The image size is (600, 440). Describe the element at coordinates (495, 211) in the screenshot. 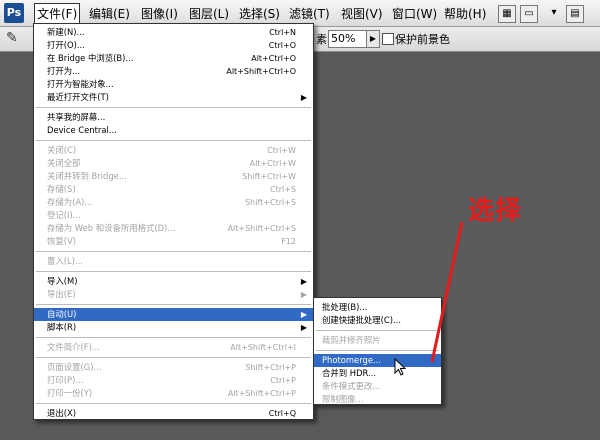

I see `annotation-label: 选择` at that location.